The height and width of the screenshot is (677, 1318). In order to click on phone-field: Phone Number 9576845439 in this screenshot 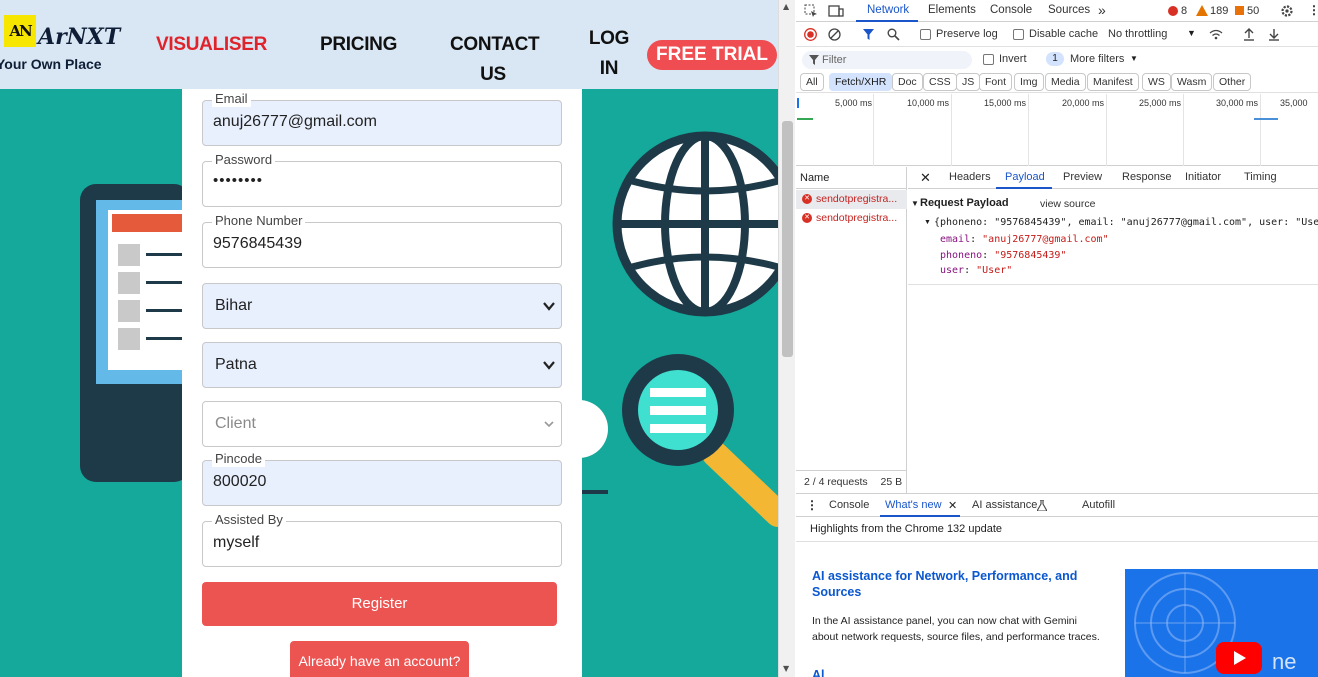, I will do `click(382, 240)`.